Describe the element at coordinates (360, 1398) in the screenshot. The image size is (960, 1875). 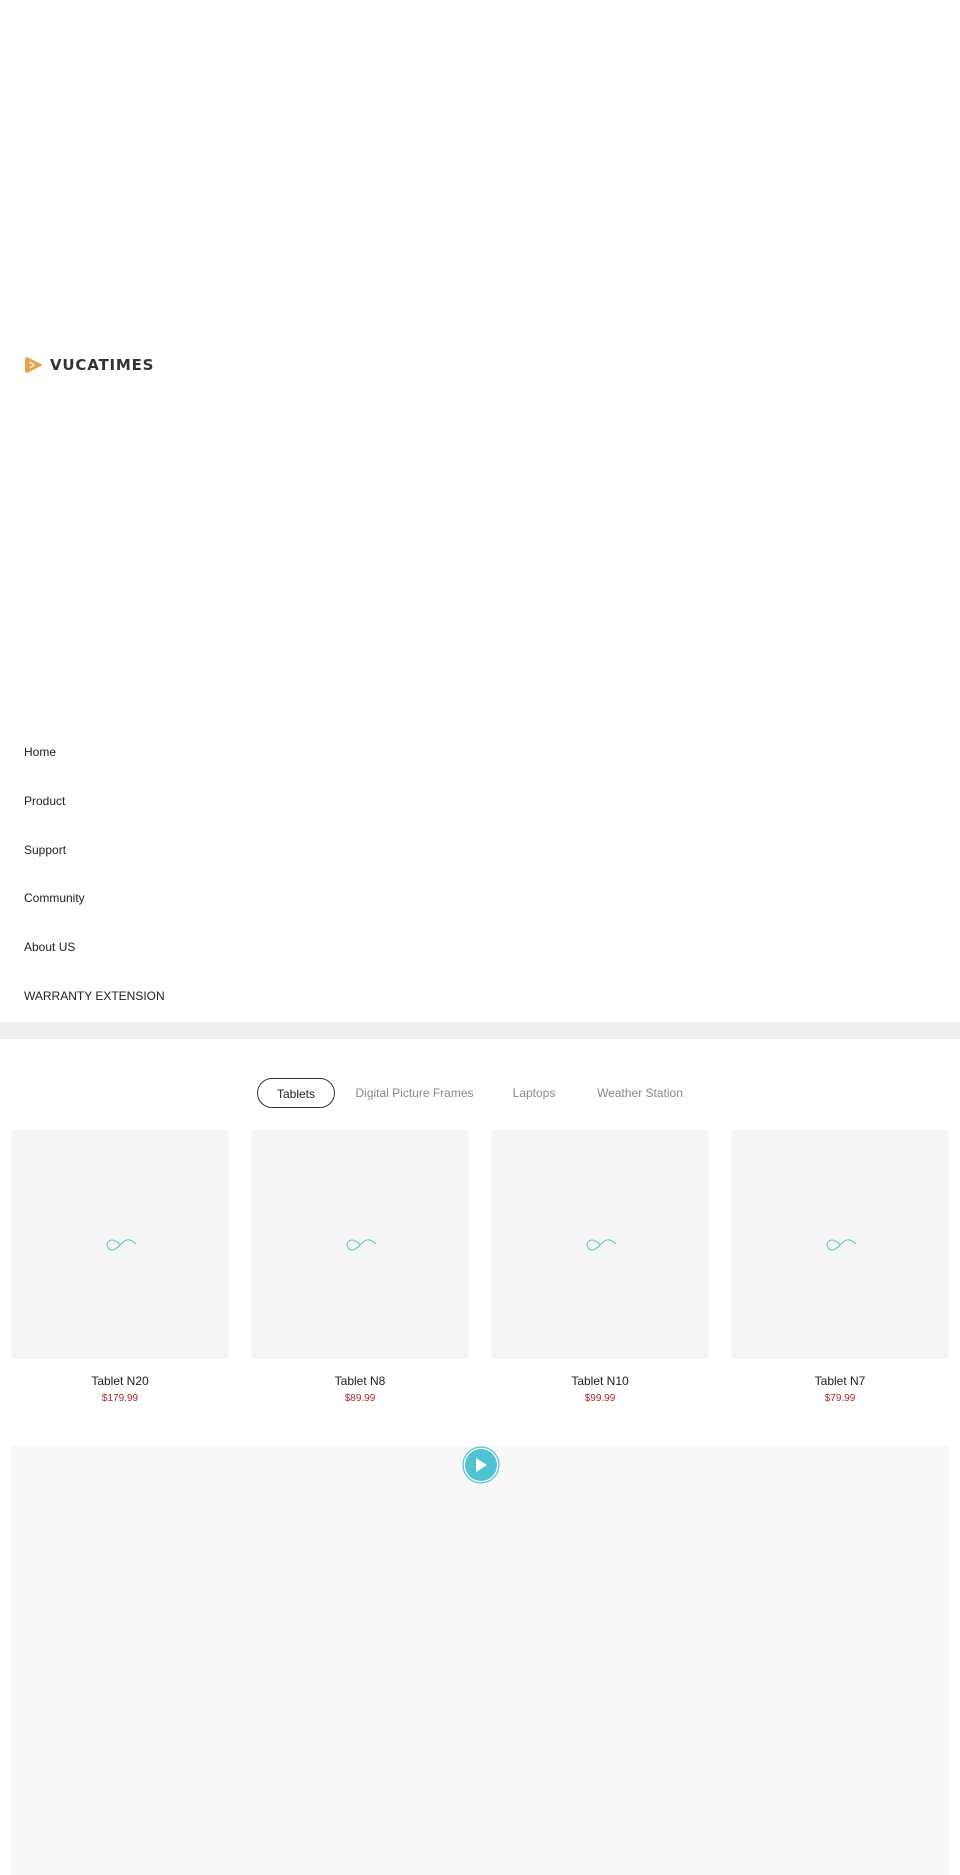
I see `product-price: $89.99` at that location.